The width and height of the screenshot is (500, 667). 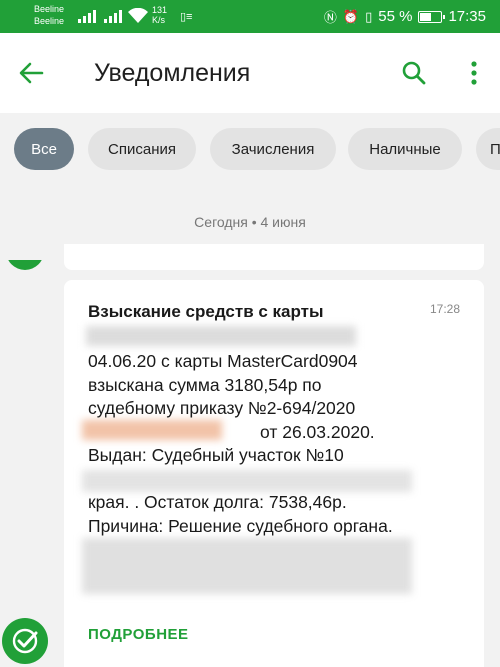 I want to click on arrow-left-icon, so click(x=31, y=73).